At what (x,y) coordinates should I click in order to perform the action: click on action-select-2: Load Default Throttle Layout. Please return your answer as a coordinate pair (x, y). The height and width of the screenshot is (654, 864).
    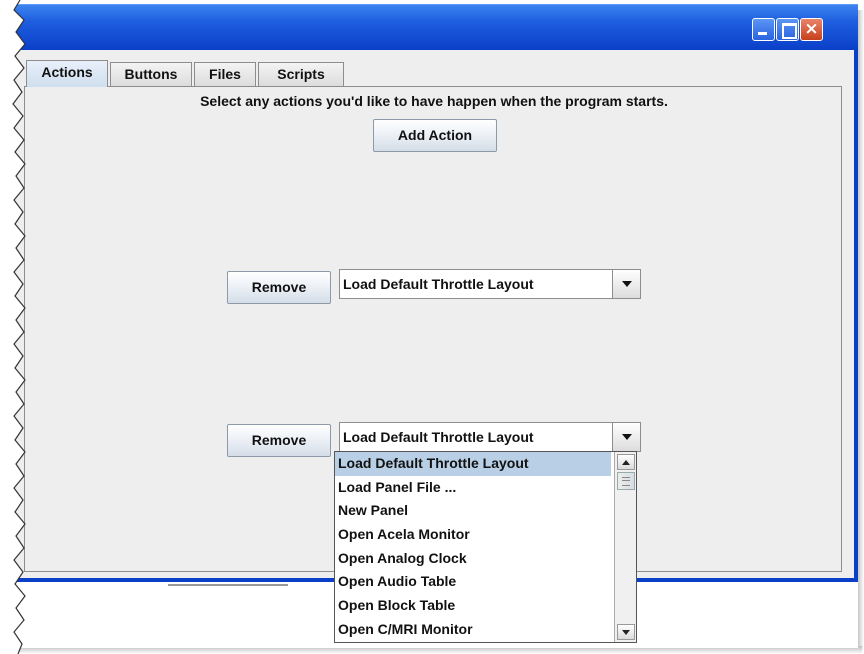
    Looking at the image, I should click on (490, 437).